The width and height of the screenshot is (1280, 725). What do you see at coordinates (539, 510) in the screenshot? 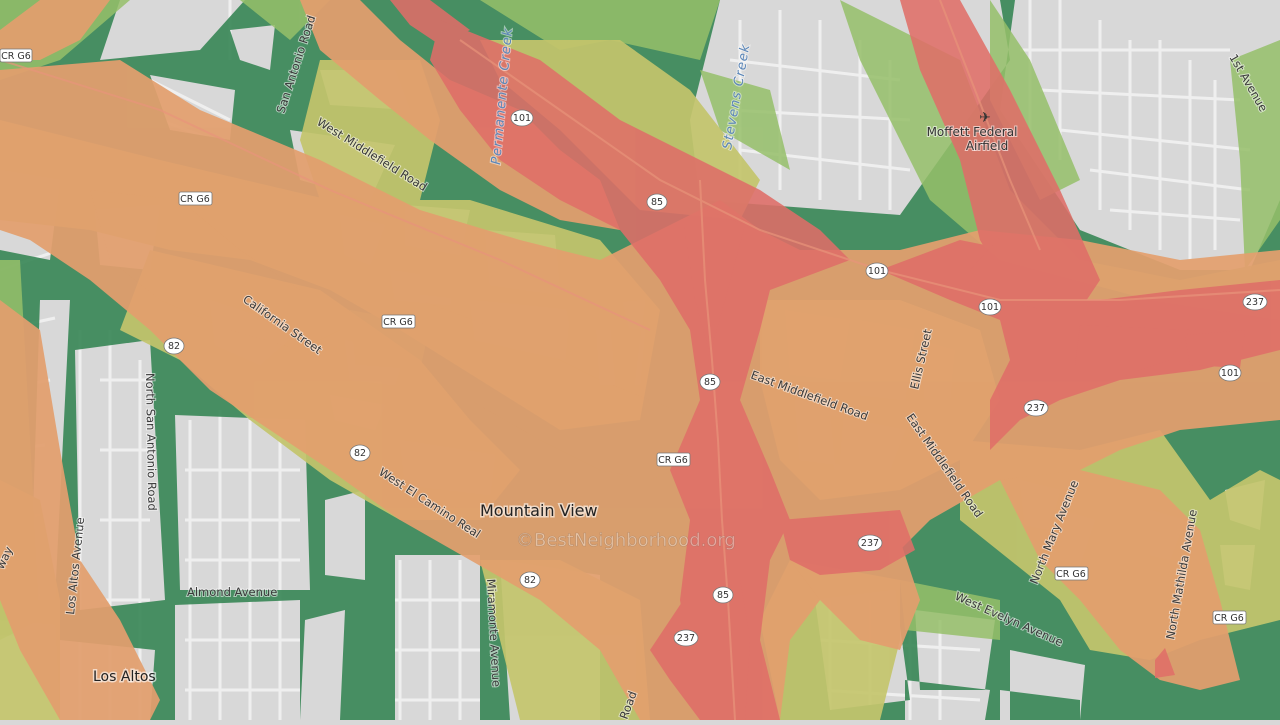
I see `mountain-view-label: Mountain View` at bounding box center [539, 510].